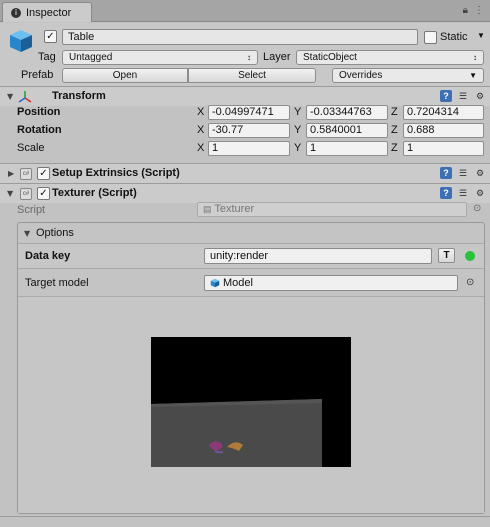 This screenshot has height=527, width=490. Describe the element at coordinates (245, 521) in the screenshot. I see `inspector-footer` at that location.